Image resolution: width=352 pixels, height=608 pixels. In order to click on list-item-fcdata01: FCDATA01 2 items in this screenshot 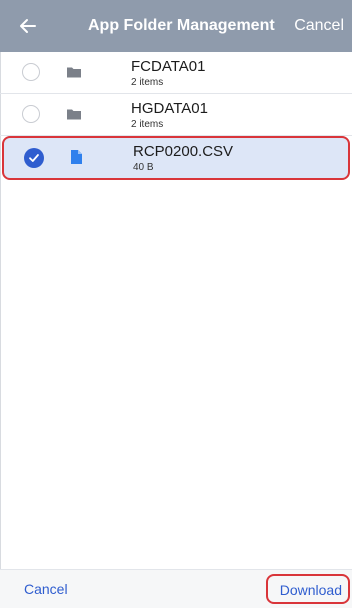, I will do `click(176, 73)`.